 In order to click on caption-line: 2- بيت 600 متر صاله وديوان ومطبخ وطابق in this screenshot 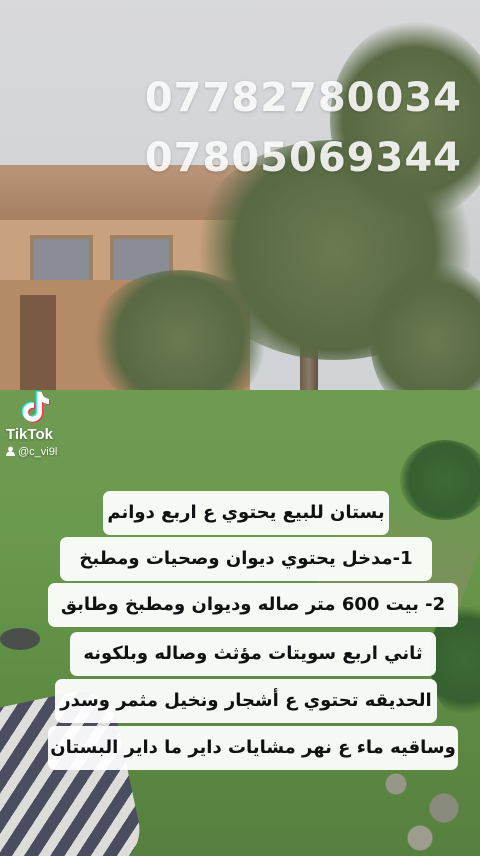, I will do `click(253, 605)`.